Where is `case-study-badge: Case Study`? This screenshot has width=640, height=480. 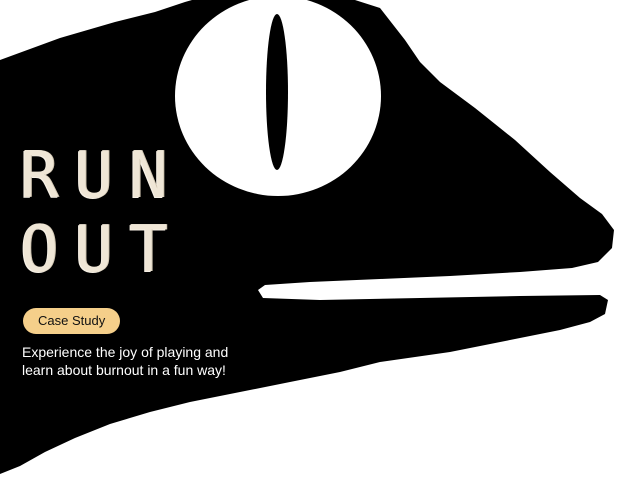 case-study-badge: Case Study is located at coordinates (72, 321).